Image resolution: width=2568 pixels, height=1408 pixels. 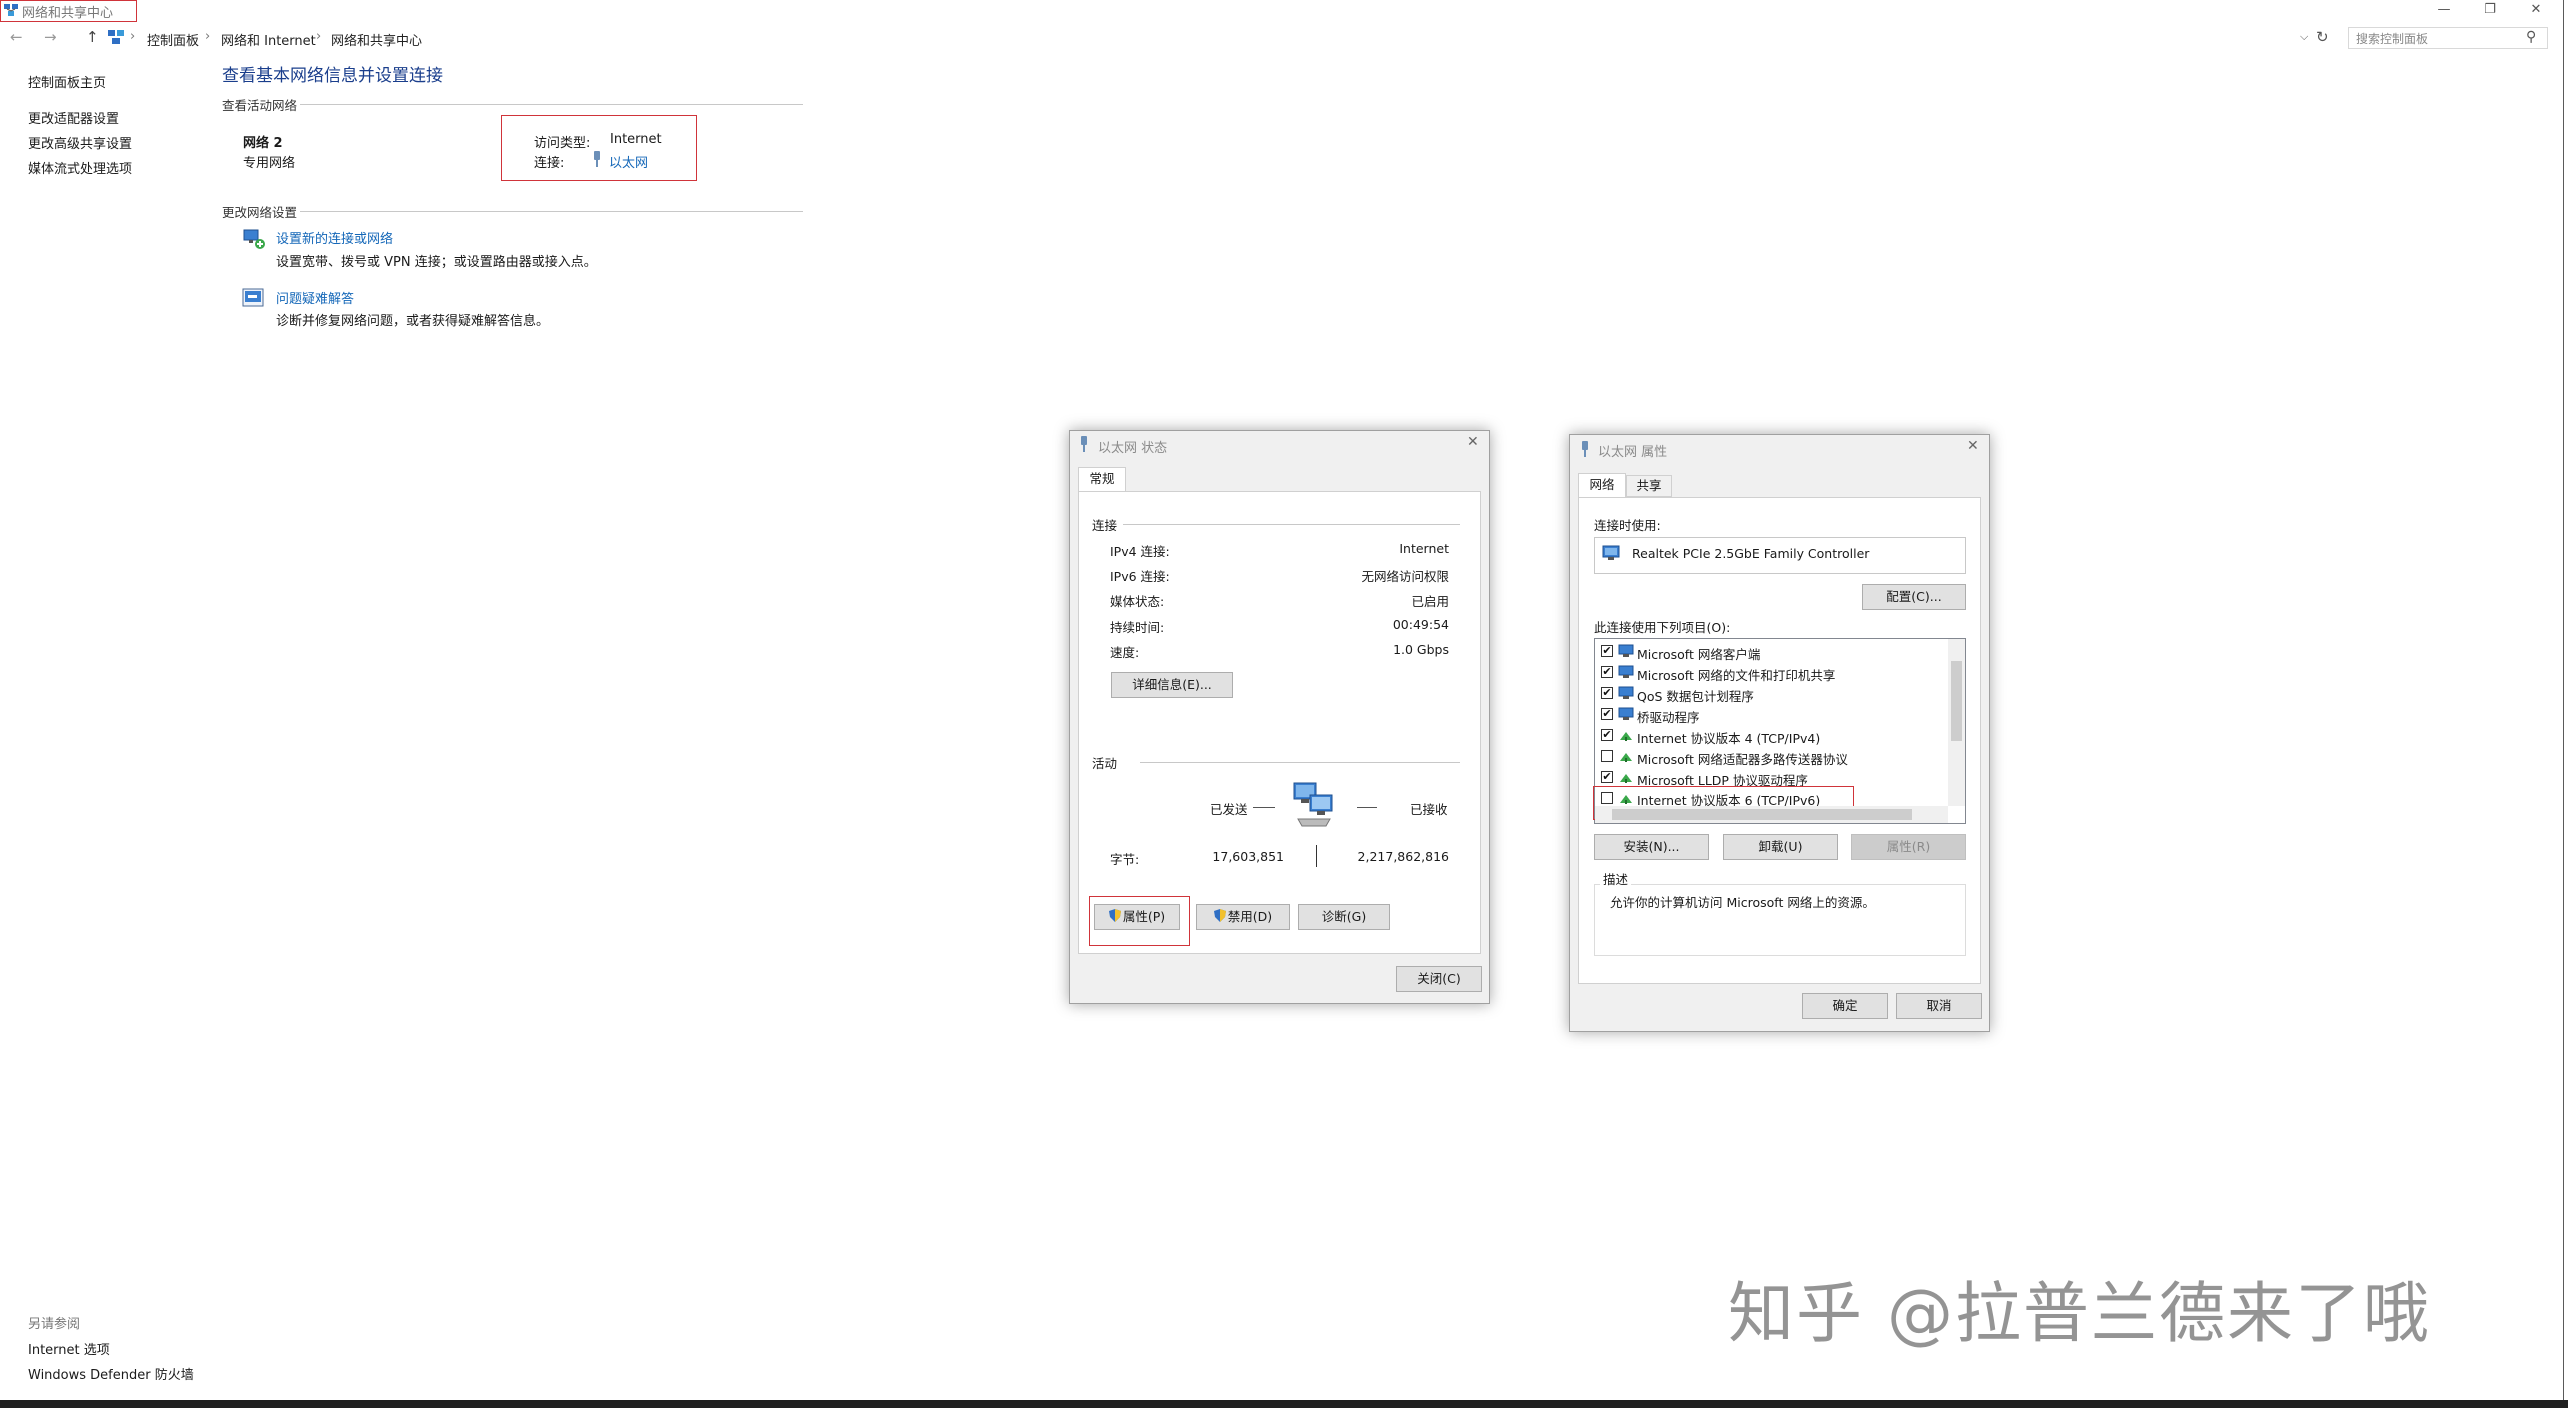 What do you see at coordinates (334, 237) in the screenshot?
I see `setup-connection-link: 设置新的连接或网络` at bounding box center [334, 237].